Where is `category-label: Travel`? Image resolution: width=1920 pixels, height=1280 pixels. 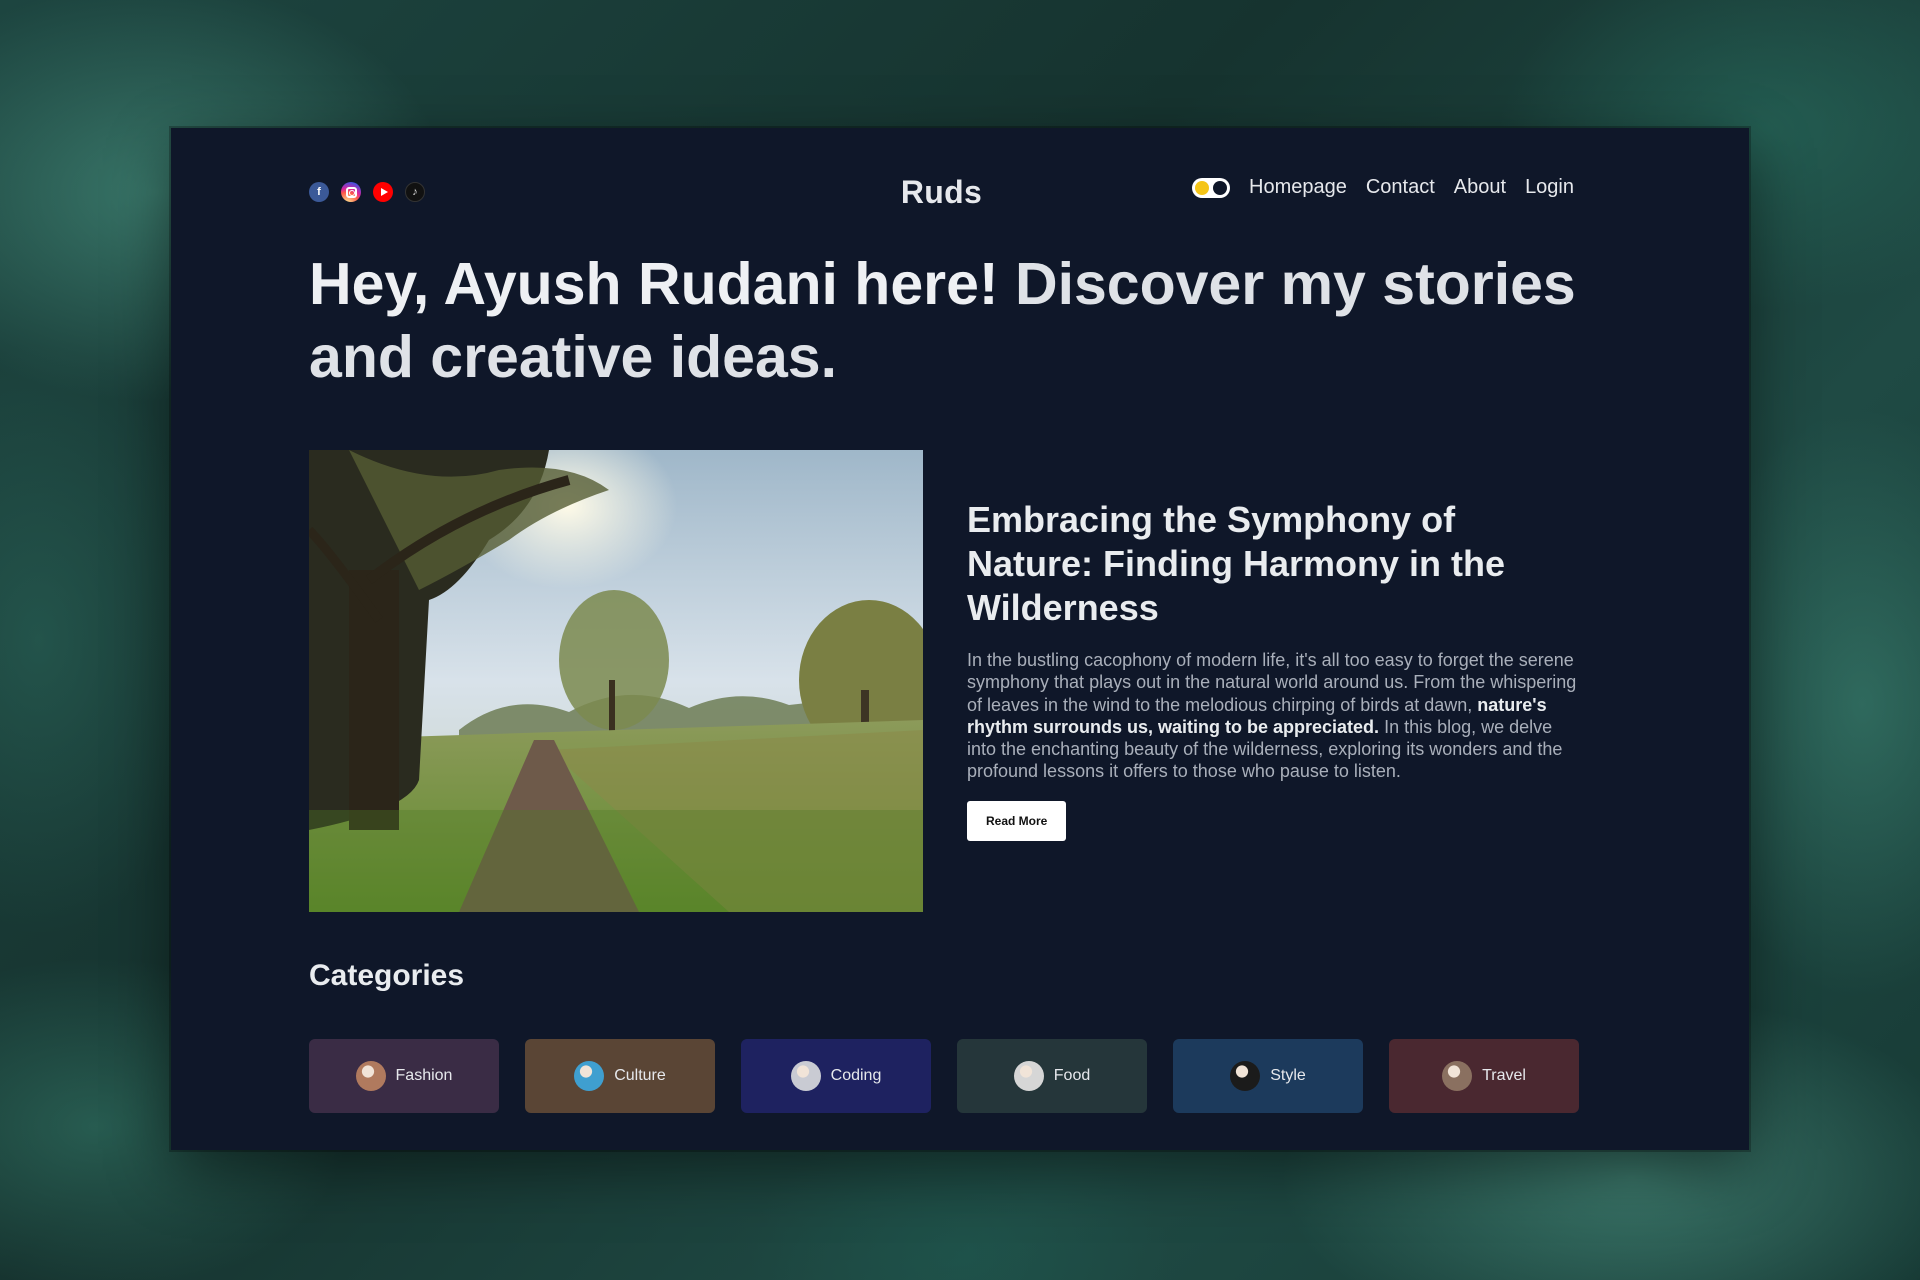 category-label: Travel is located at coordinates (1504, 1075).